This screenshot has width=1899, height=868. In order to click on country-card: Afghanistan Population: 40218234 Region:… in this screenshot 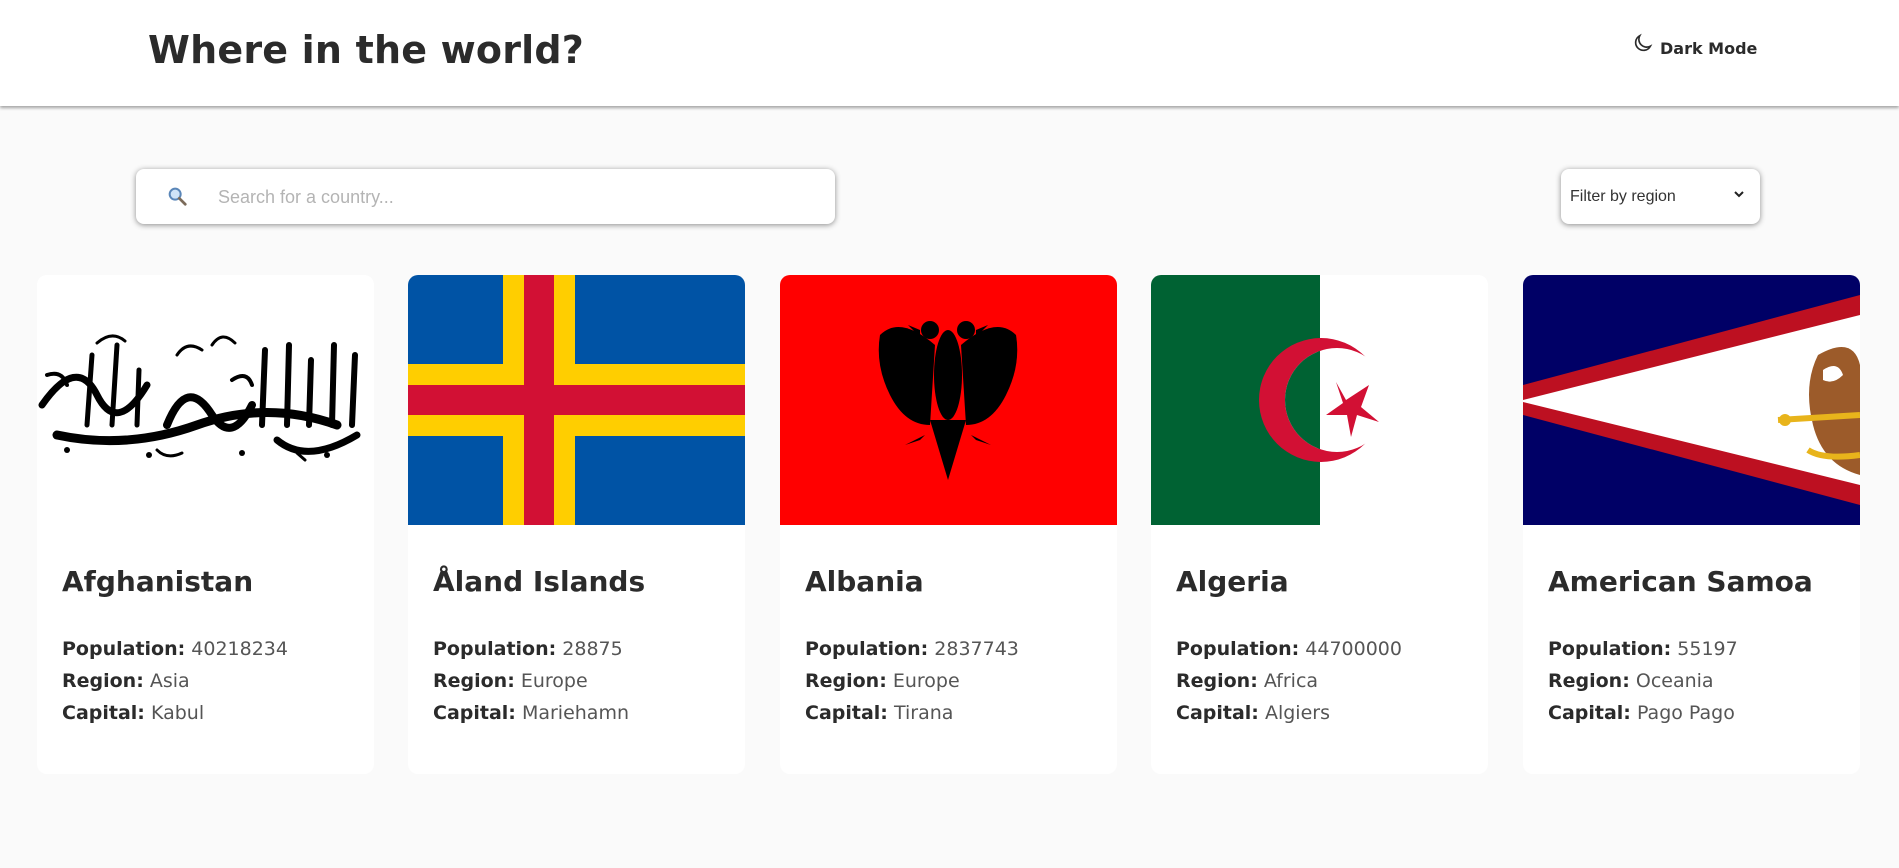, I will do `click(205, 524)`.